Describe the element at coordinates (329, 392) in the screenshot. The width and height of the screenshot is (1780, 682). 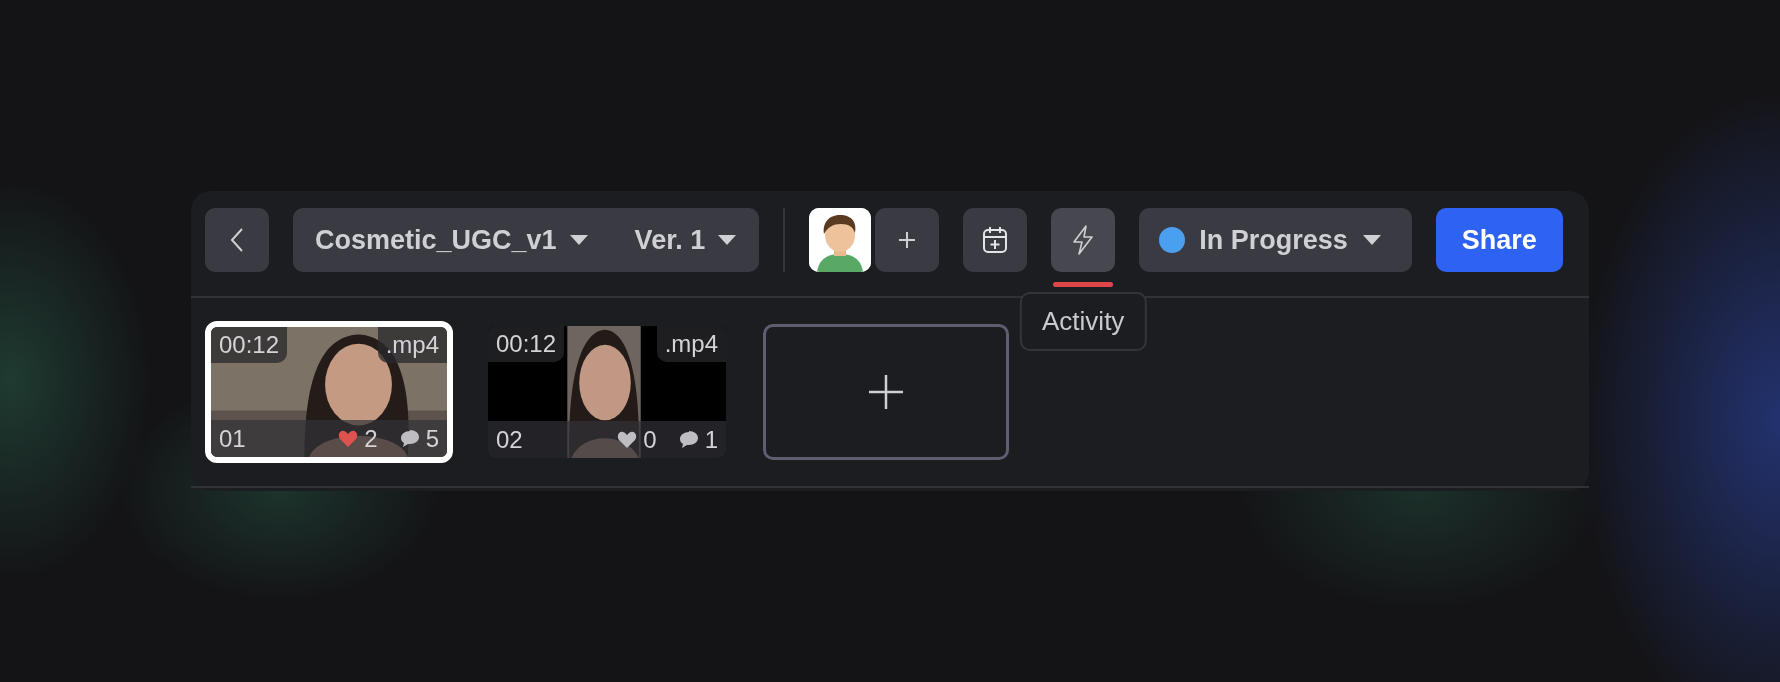
I see `clip-thumbnail: 00:12 .mp4 01 2 5` at that location.